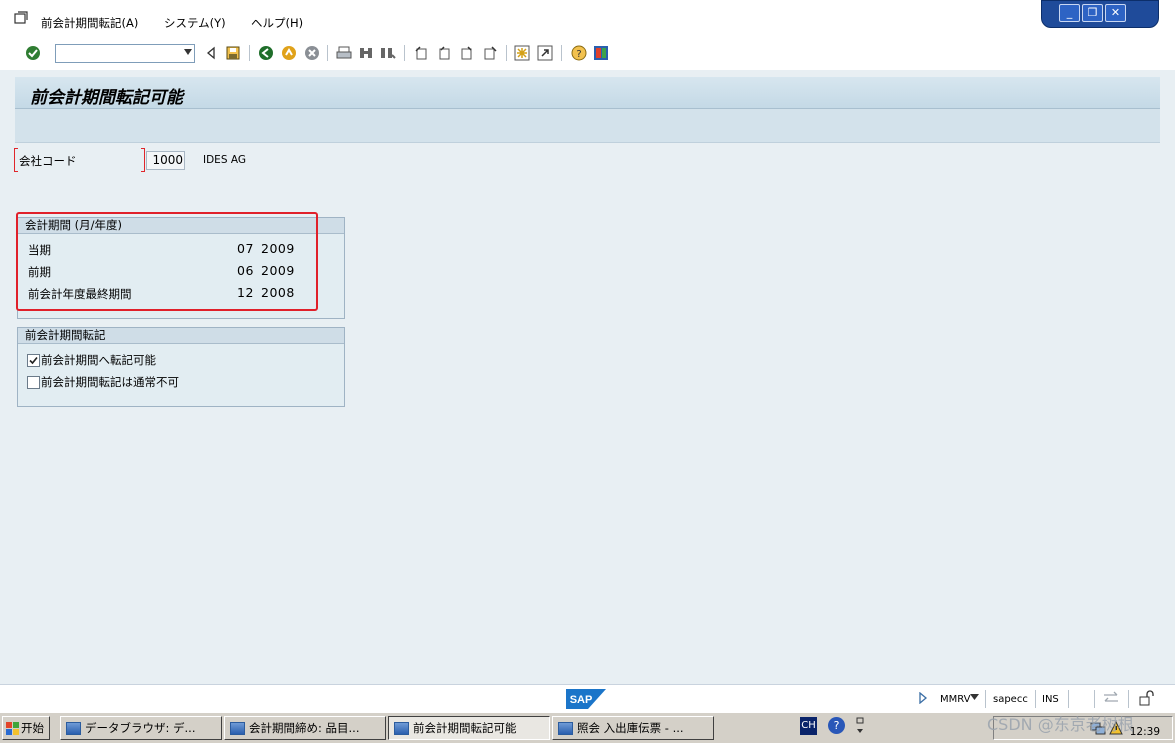 This screenshot has width=1175, height=743. Describe the element at coordinates (181, 367) in the screenshot. I see `posting-group: 前会計期間転記 前会計期間へ転記可能 前会計期間転記は通常不可` at that location.